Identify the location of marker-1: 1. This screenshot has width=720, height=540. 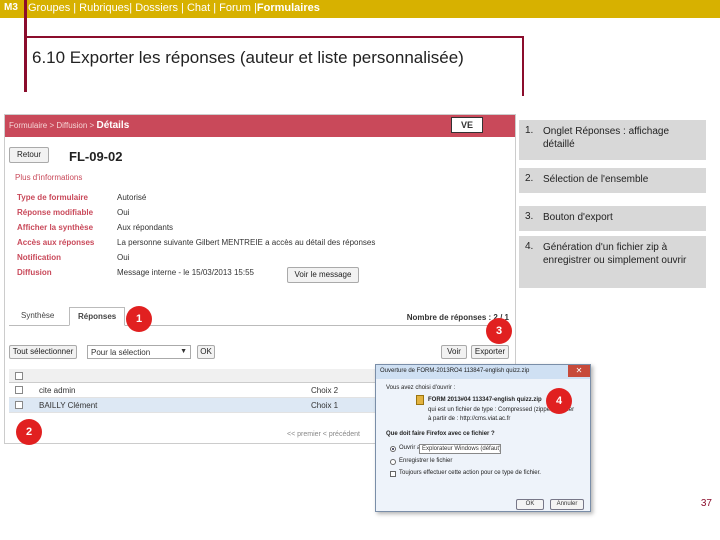
(139, 319).